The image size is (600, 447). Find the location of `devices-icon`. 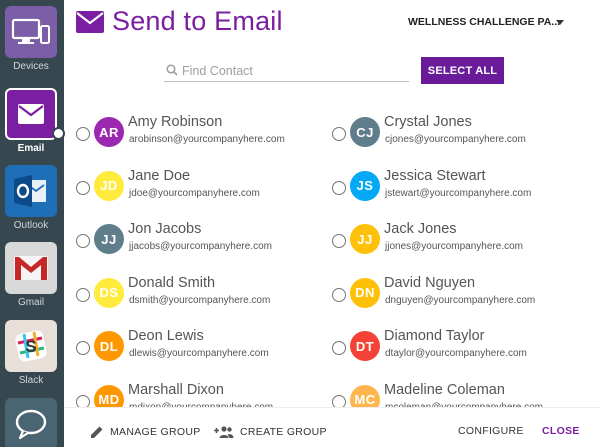

devices-icon is located at coordinates (30, 31).